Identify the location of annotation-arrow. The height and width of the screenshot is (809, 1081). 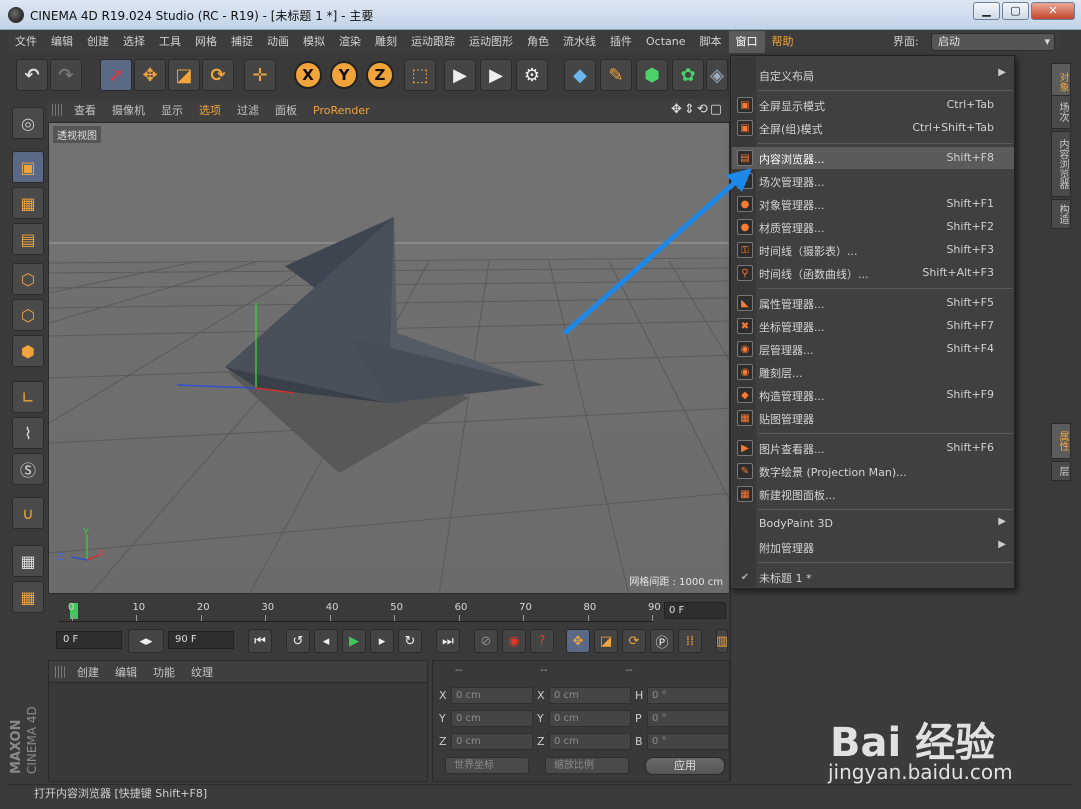
(657, 251).